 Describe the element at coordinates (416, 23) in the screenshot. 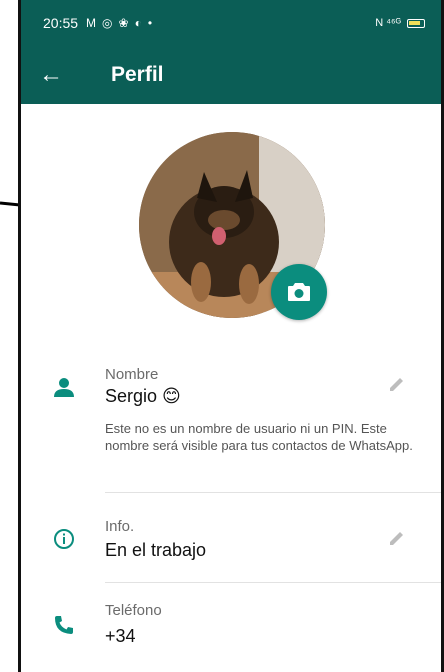

I see `battery-icon` at that location.